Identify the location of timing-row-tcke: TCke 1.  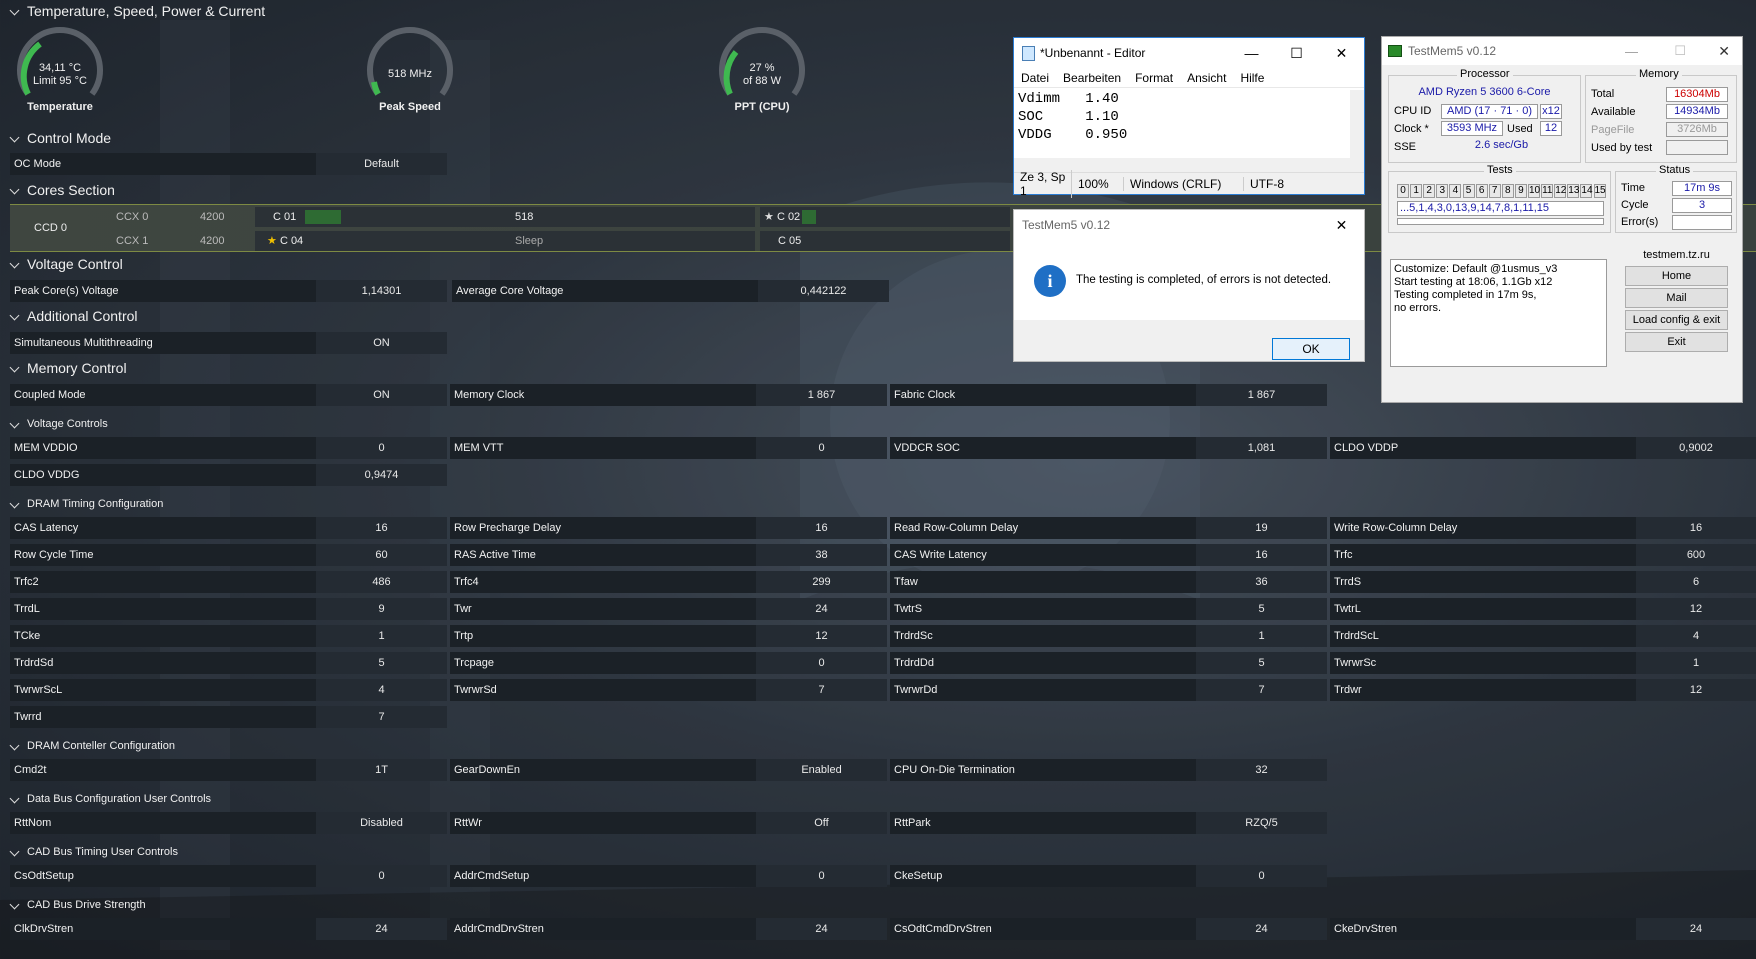
(228, 636).